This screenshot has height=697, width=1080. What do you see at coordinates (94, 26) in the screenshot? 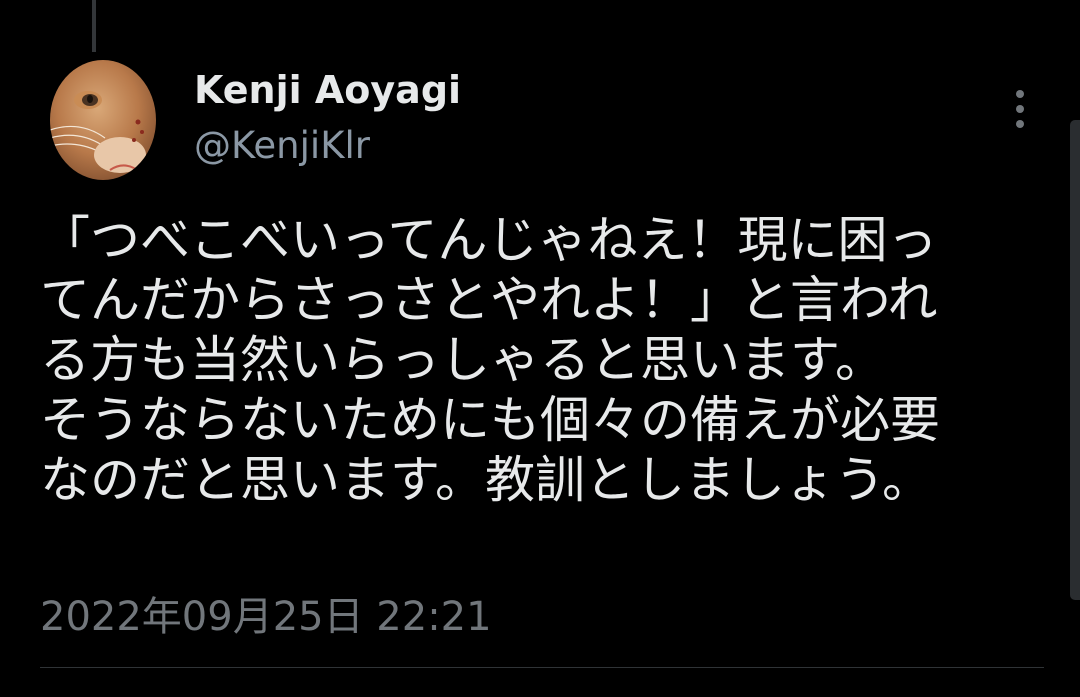
I see `thread-connector-line` at bounding box center [94, 26].